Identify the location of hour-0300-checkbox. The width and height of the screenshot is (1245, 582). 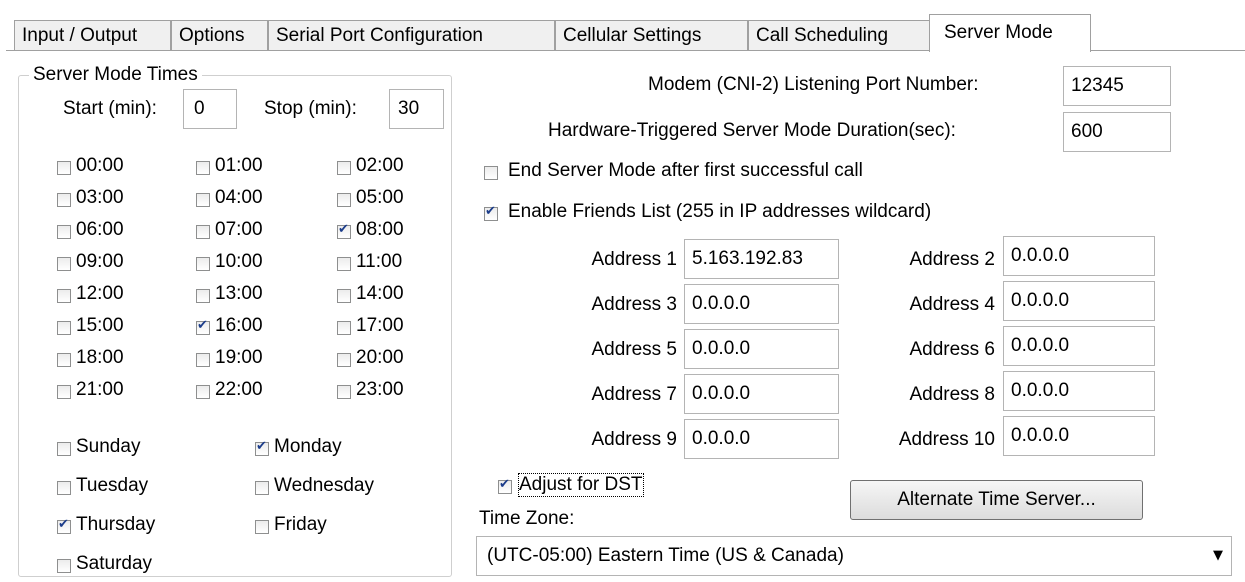
(64, 200).